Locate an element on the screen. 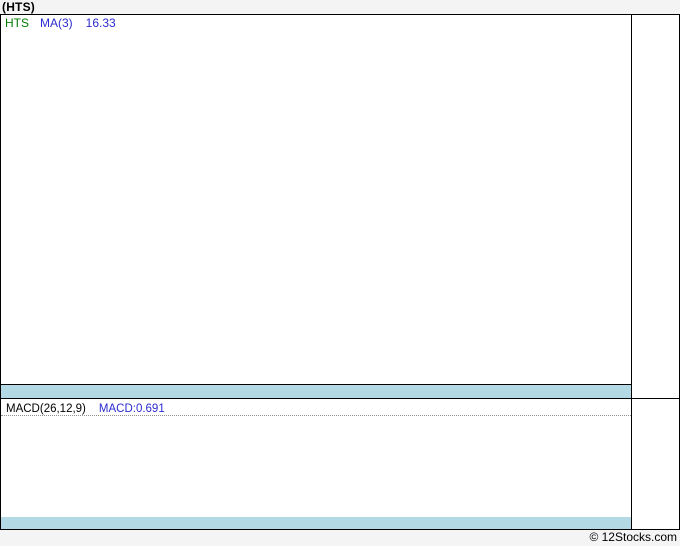 The width and height of the screenshot is (680, 546). ticker-symbol-label: HTS is located at coordinates (17, 23).